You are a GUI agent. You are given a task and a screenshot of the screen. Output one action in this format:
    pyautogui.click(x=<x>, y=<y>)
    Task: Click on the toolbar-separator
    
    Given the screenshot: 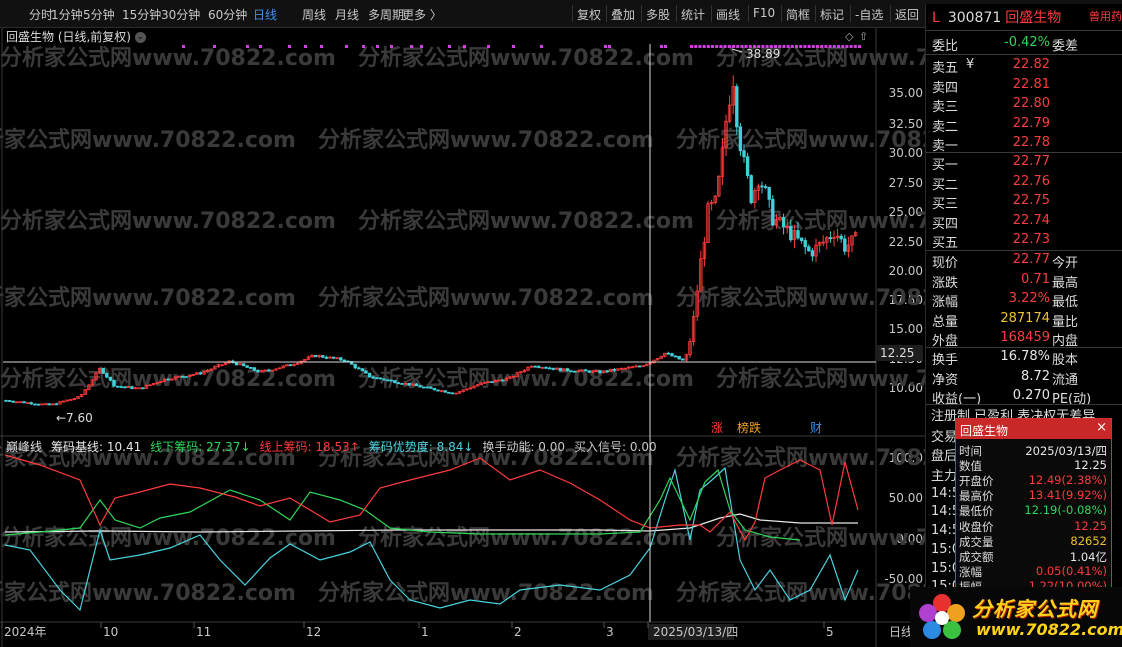 What is the action you would take?
    pyautogui.click(x=748, y=13)
    